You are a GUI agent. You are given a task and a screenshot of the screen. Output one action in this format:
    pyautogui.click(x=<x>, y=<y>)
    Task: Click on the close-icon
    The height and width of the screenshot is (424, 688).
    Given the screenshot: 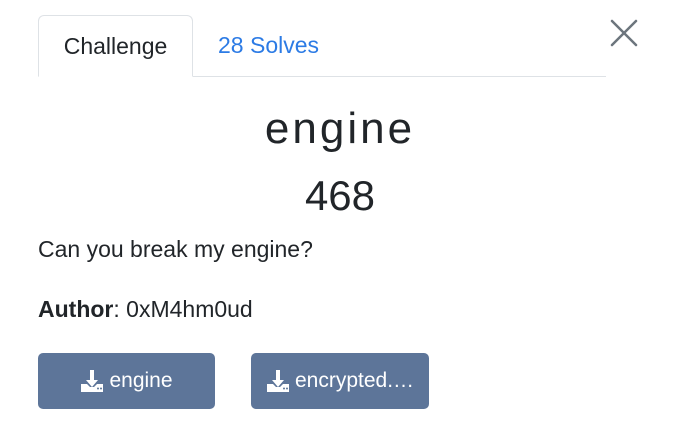 What is the action you would take?
    pyautogui.click(x=624, y=33)
    